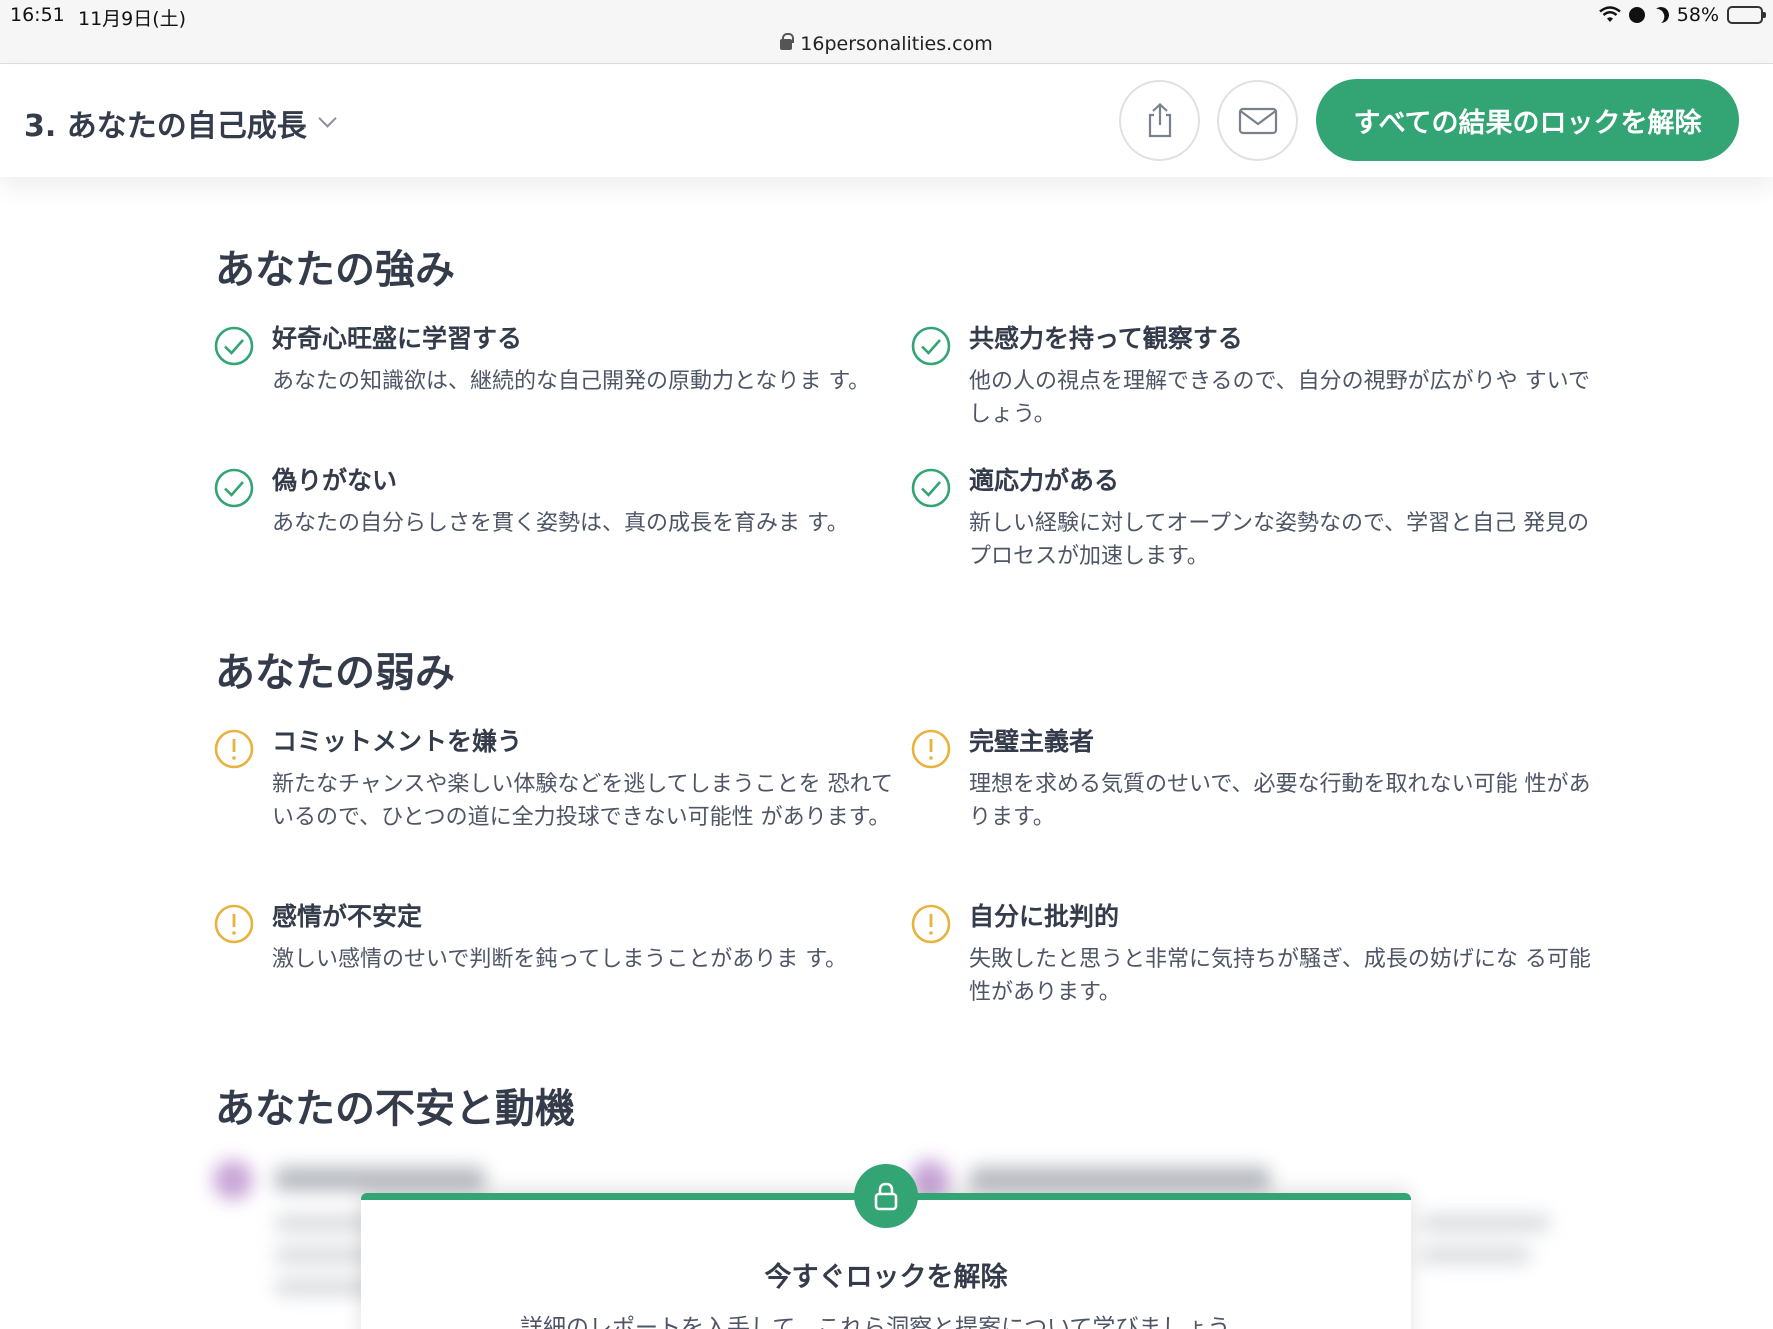 The height and width of the screenshot is (1329, 1773). What do you see at coordinates (886, 1277) in the screenshot?
I see `unlock-card-title: 今すぐロックを解除` at bounding box center [886, 1277].